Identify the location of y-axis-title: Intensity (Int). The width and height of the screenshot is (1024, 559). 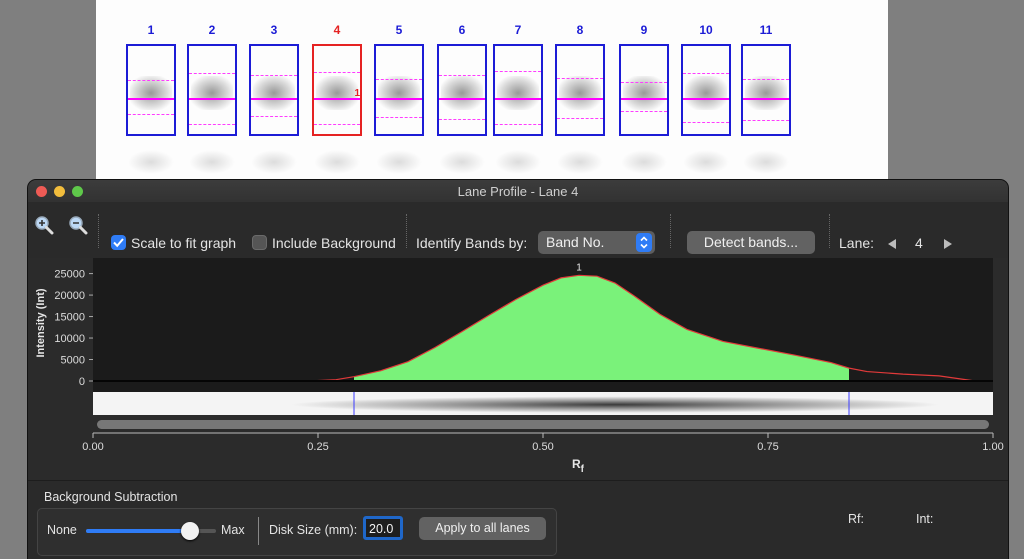
(41, 322).